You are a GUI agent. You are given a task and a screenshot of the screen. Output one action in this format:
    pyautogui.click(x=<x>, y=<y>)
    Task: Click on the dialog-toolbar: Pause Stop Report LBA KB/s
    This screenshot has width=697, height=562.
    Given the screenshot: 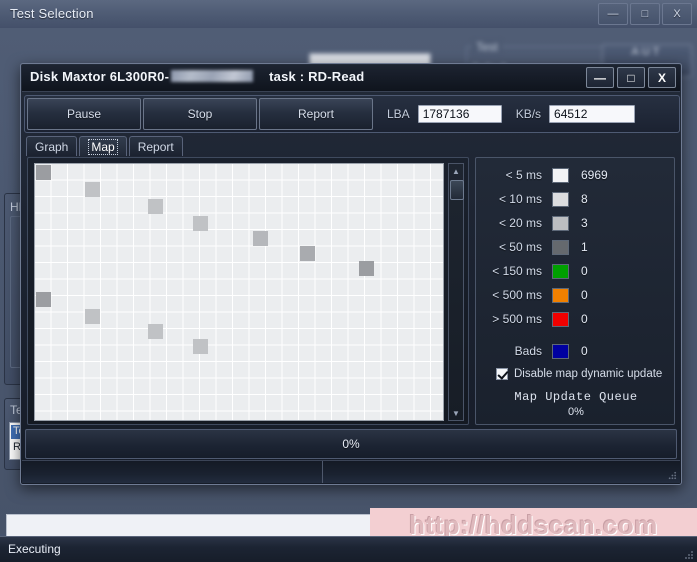 What is the action you would take?
    pyautogui.click(x=352, y=114)
    